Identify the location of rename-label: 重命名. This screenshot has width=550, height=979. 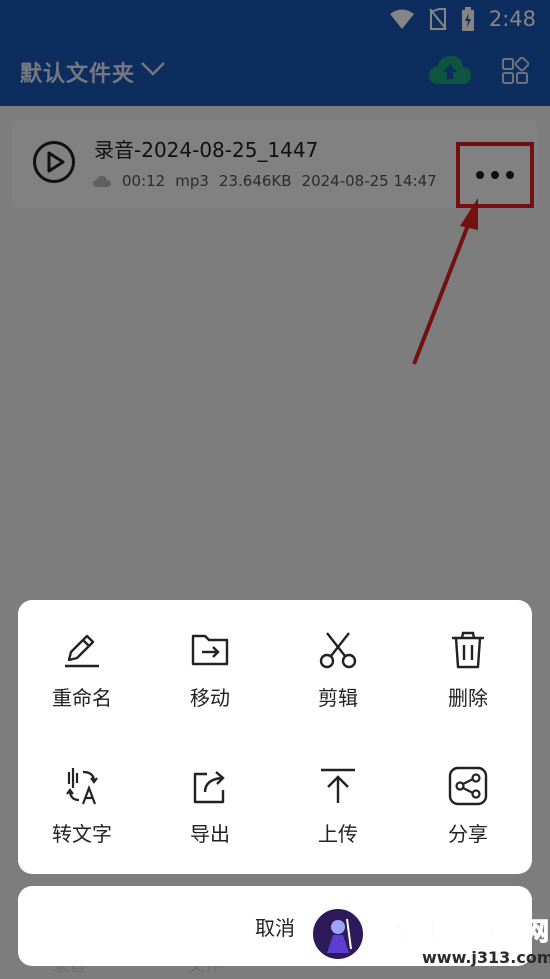
(82, 698).